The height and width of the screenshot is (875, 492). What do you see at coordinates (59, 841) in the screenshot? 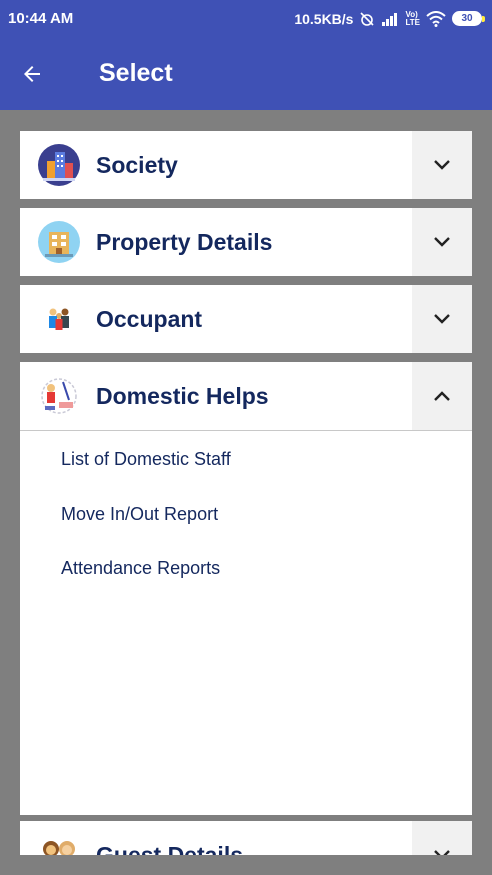
I see `guests-icon` at bounding box center [59, 841].